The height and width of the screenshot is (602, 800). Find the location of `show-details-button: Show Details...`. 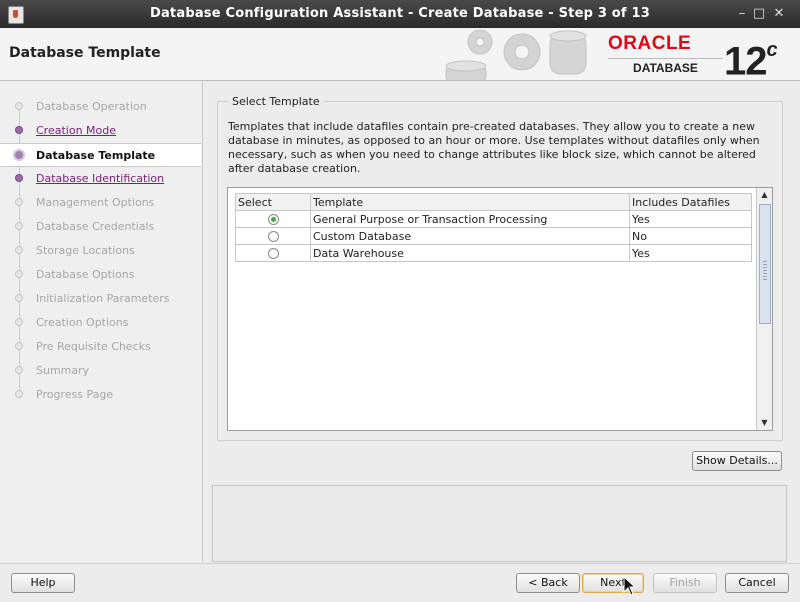

show-details-button: Show Details... is located at coordinates (737, 461).